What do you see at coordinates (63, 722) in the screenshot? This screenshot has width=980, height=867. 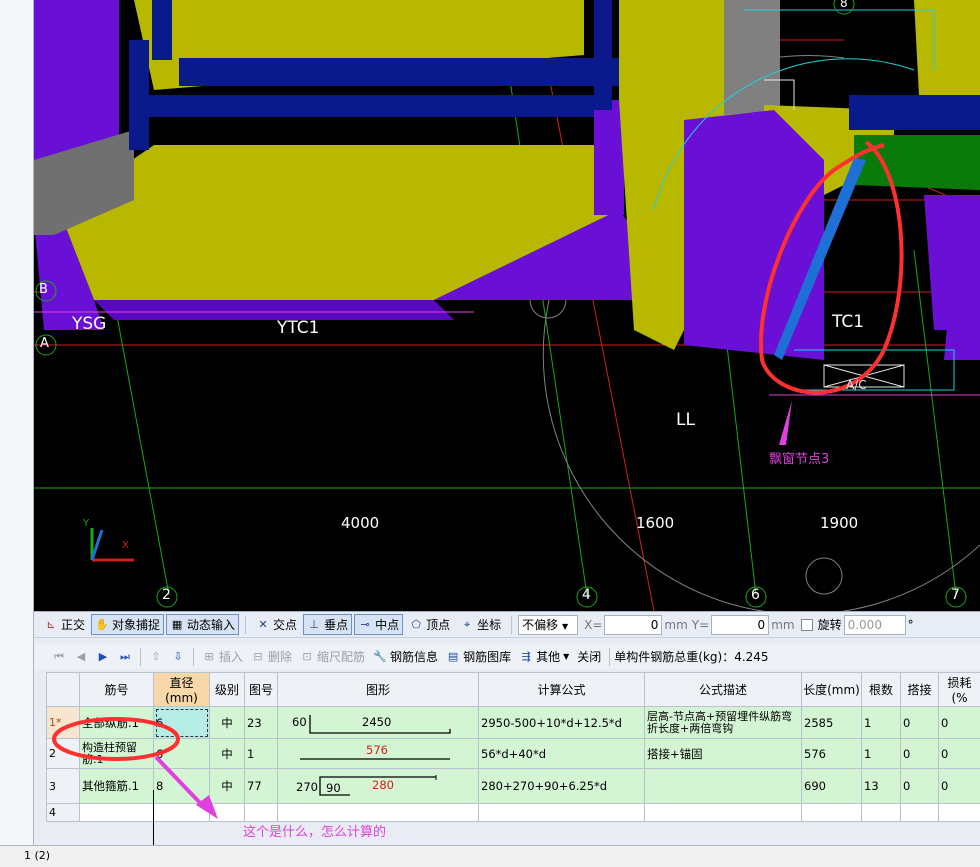 I see `row-number: 1*` at bounding box center [63, 722].